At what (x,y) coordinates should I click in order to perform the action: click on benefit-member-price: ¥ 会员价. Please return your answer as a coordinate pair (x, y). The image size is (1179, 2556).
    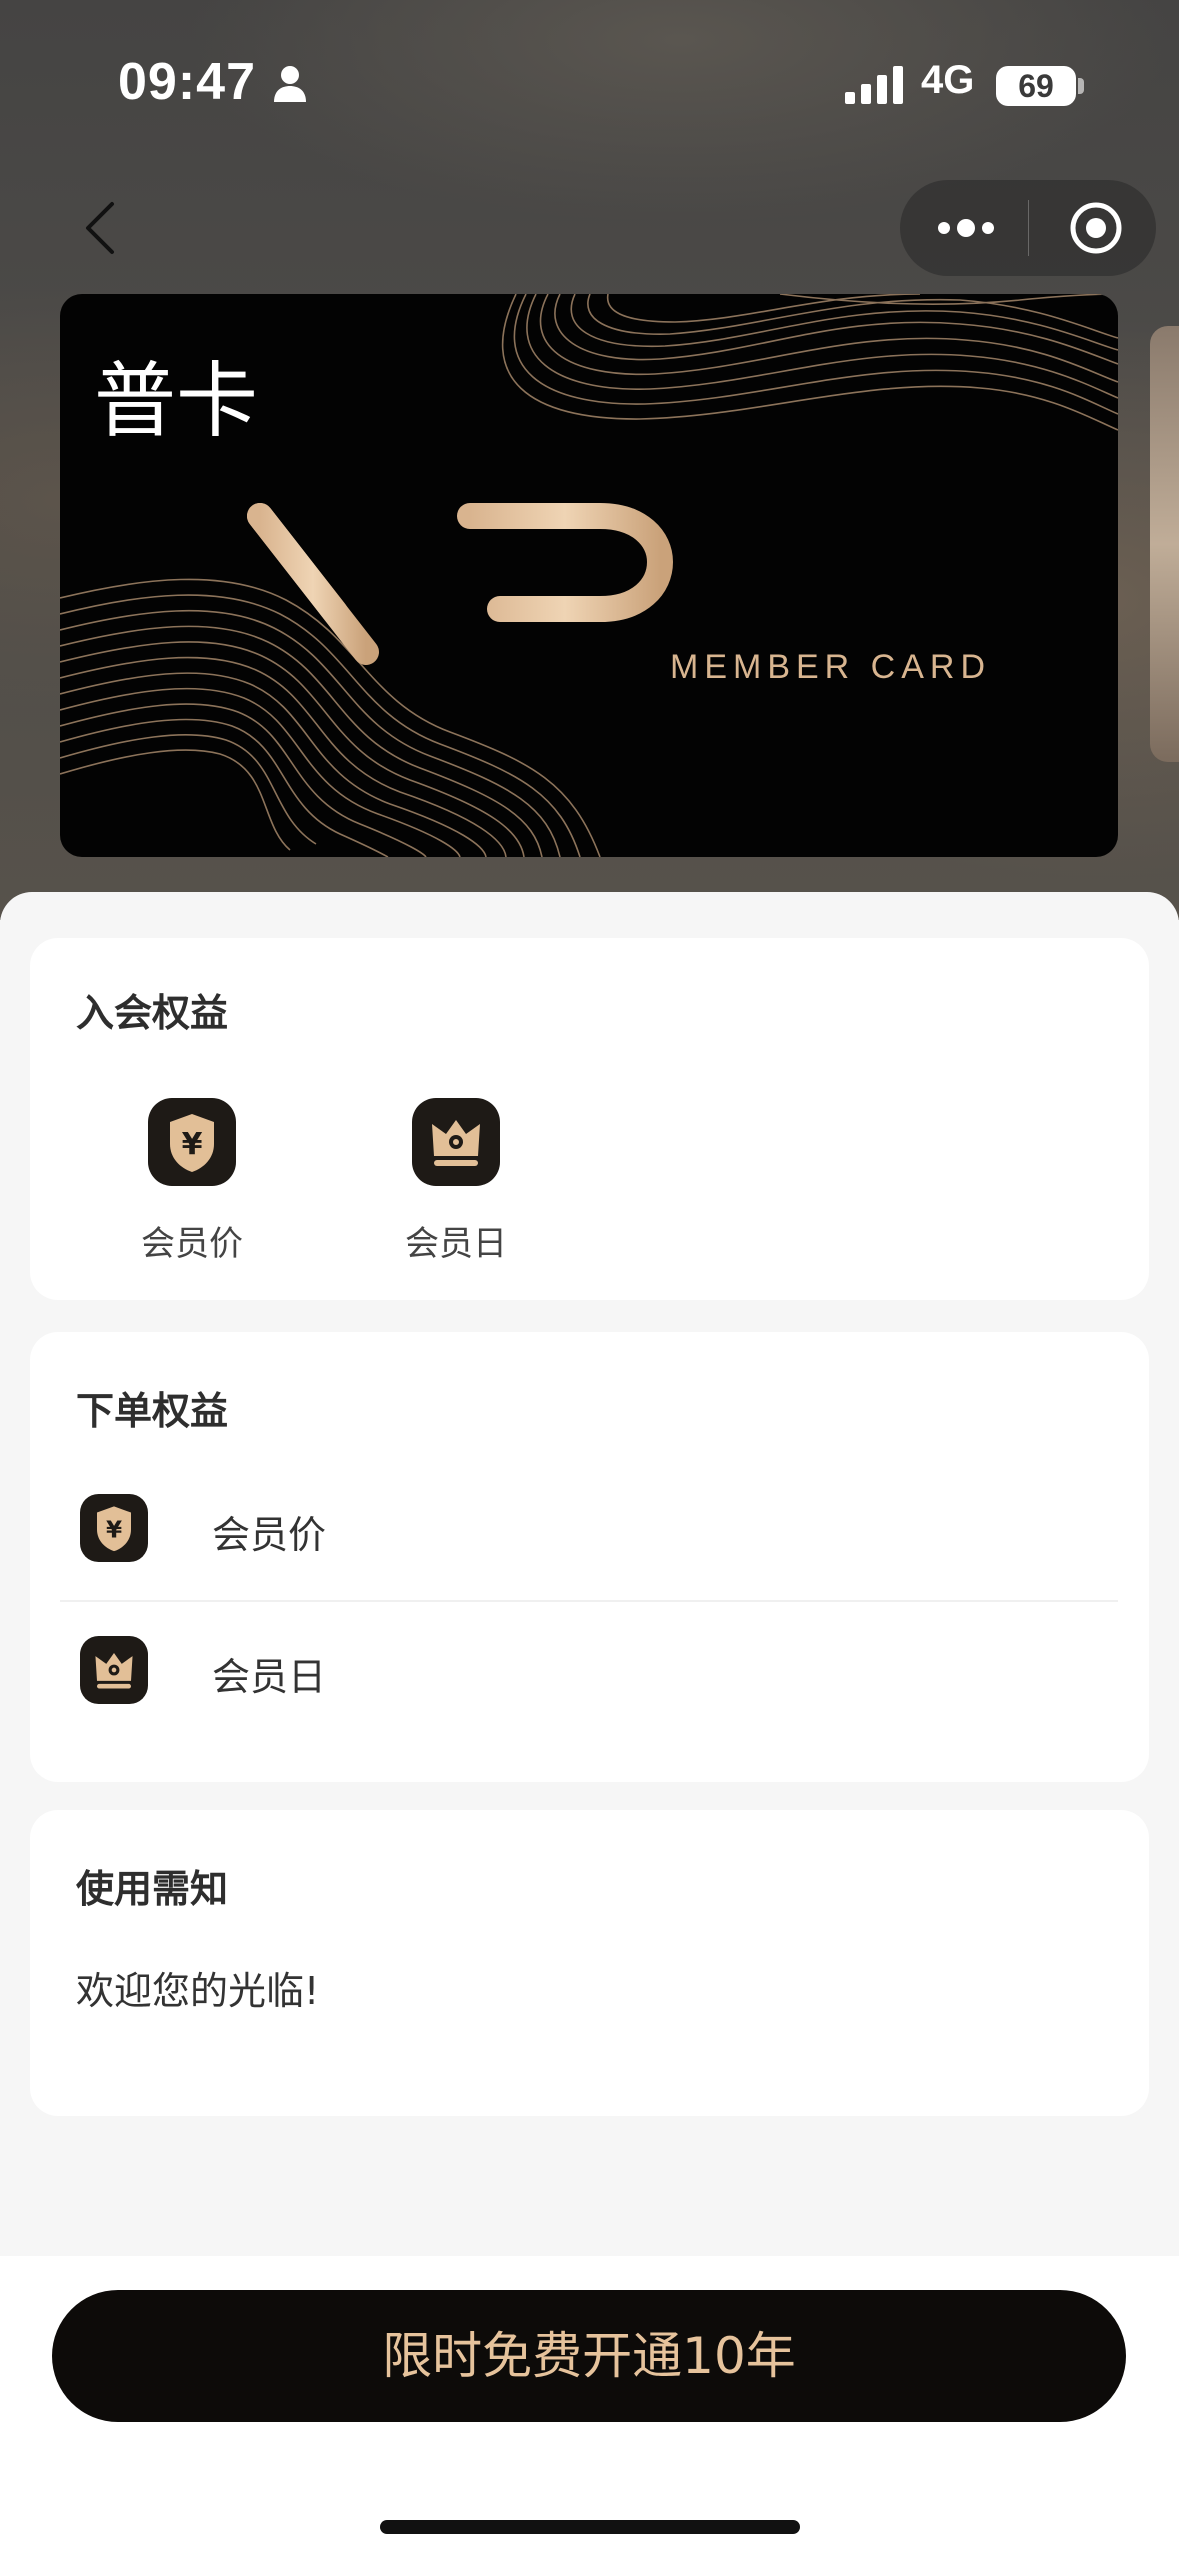
    Looking at the image, I should click on (192, 1181).